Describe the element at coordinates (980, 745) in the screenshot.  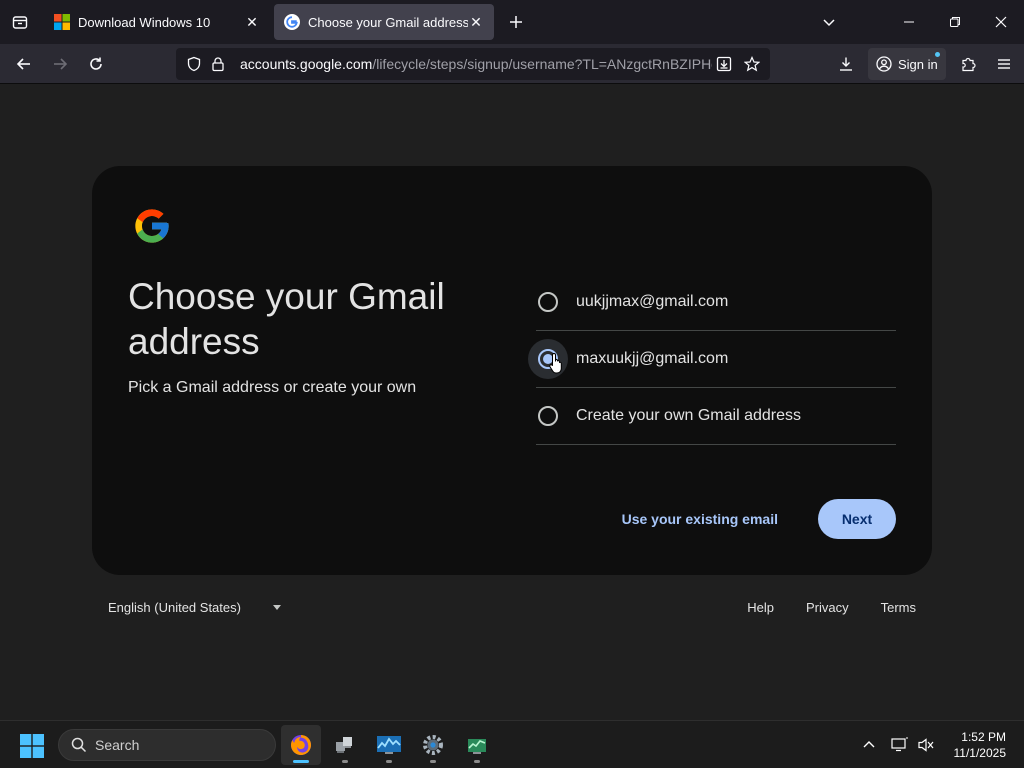
I see `taskbar-clock: 1:52 PM 11/1/2025` at that location.